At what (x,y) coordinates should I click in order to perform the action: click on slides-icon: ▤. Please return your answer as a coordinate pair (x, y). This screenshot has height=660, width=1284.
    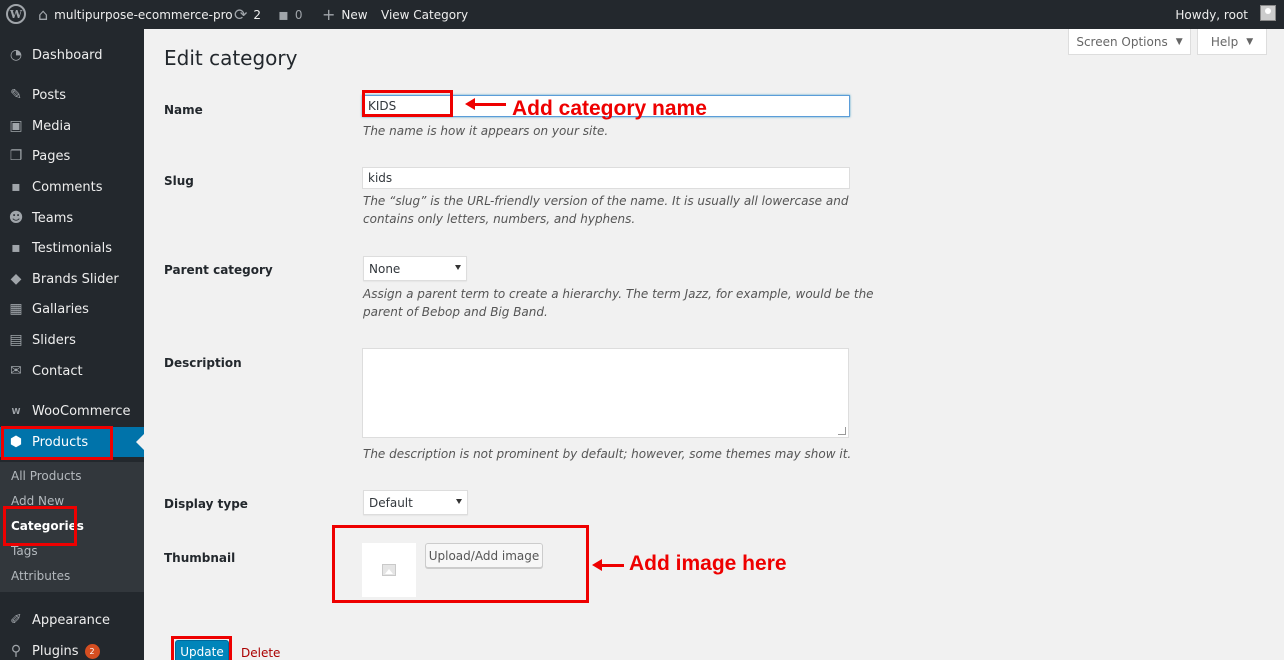
    Looking at the image, I should click on (16, 340).